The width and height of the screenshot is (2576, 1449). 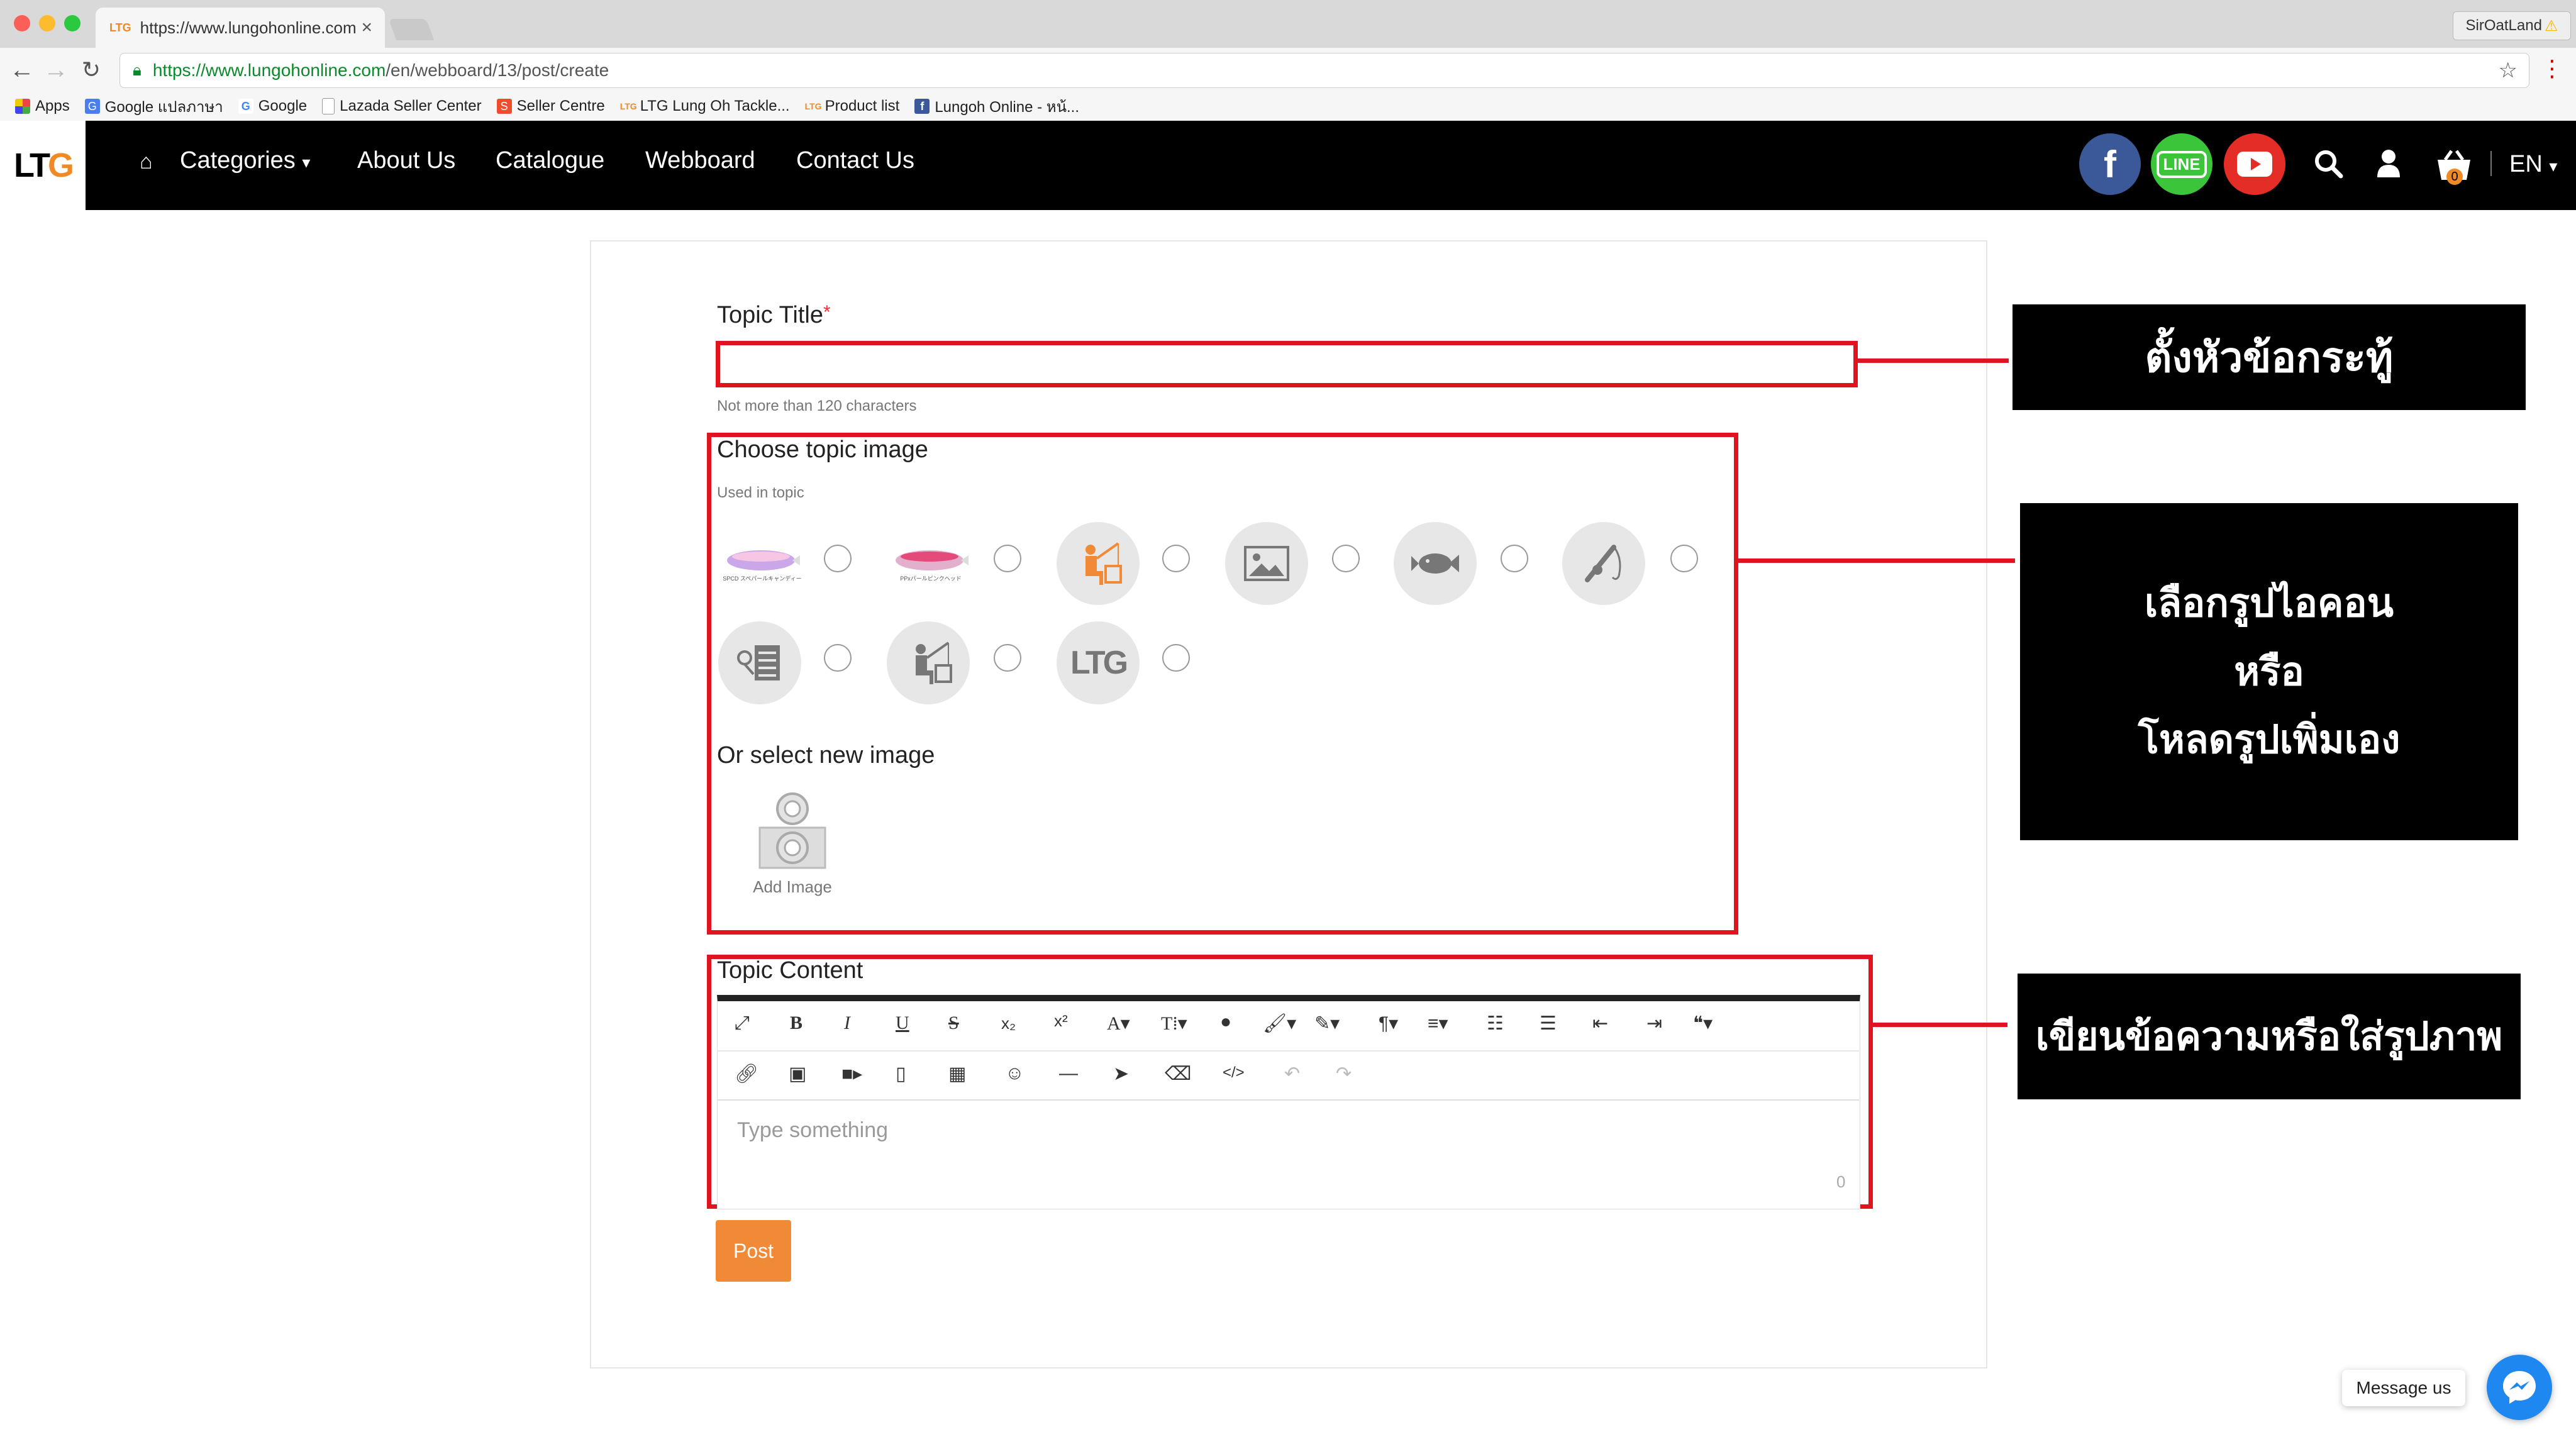 What do you see at coordinates (406, 160) in the screenshot?
I see `nav-about-us: About Us` at bounding box center [406, 160].